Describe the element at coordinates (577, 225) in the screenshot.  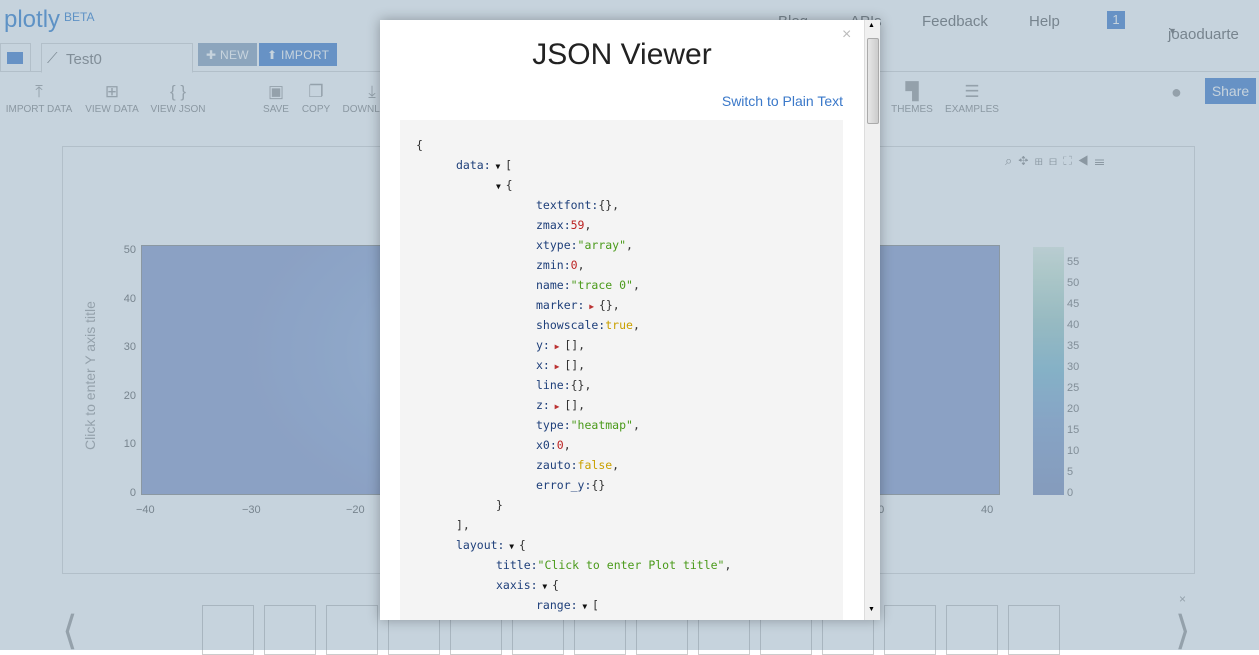
I see `json-token: 59` at that location.